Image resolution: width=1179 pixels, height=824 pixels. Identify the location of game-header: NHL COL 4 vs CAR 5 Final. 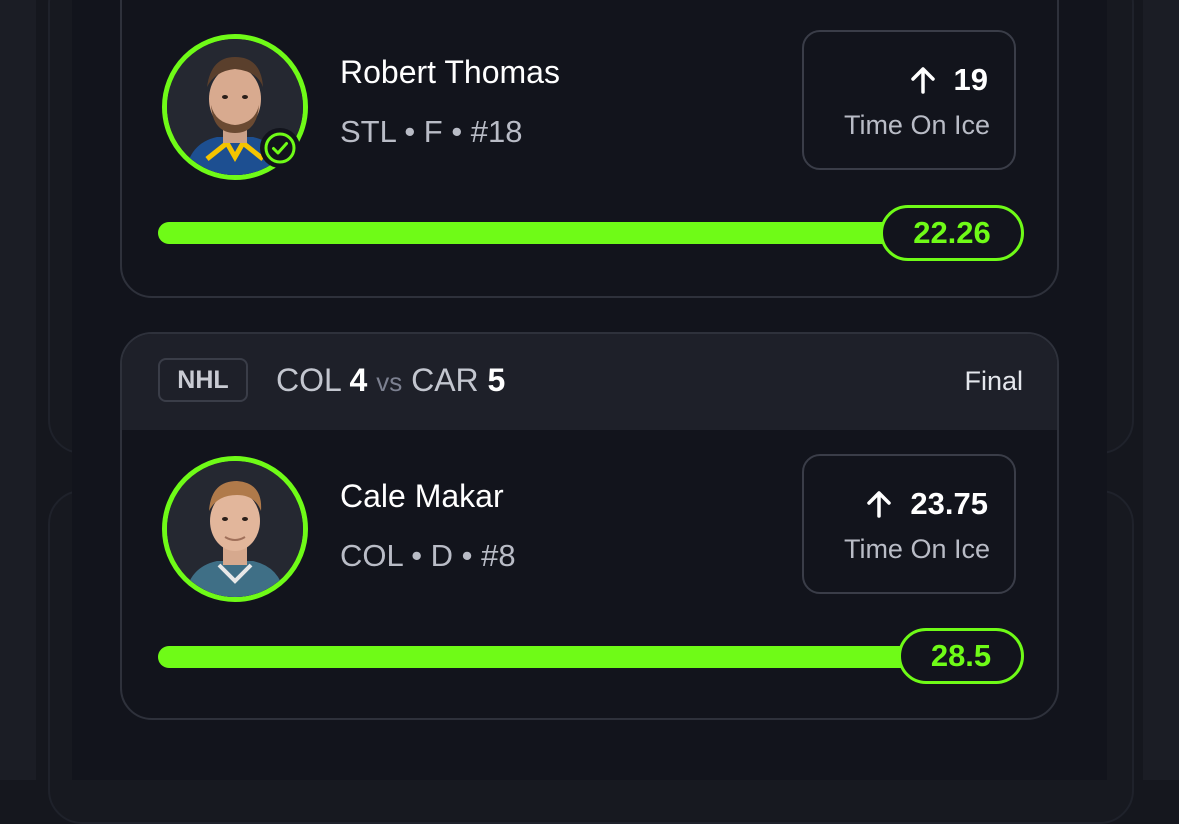
(589, 382).